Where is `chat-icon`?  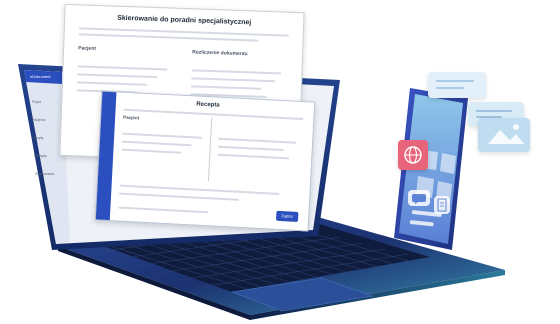
chat-icon is located at coordinates (419, 199).